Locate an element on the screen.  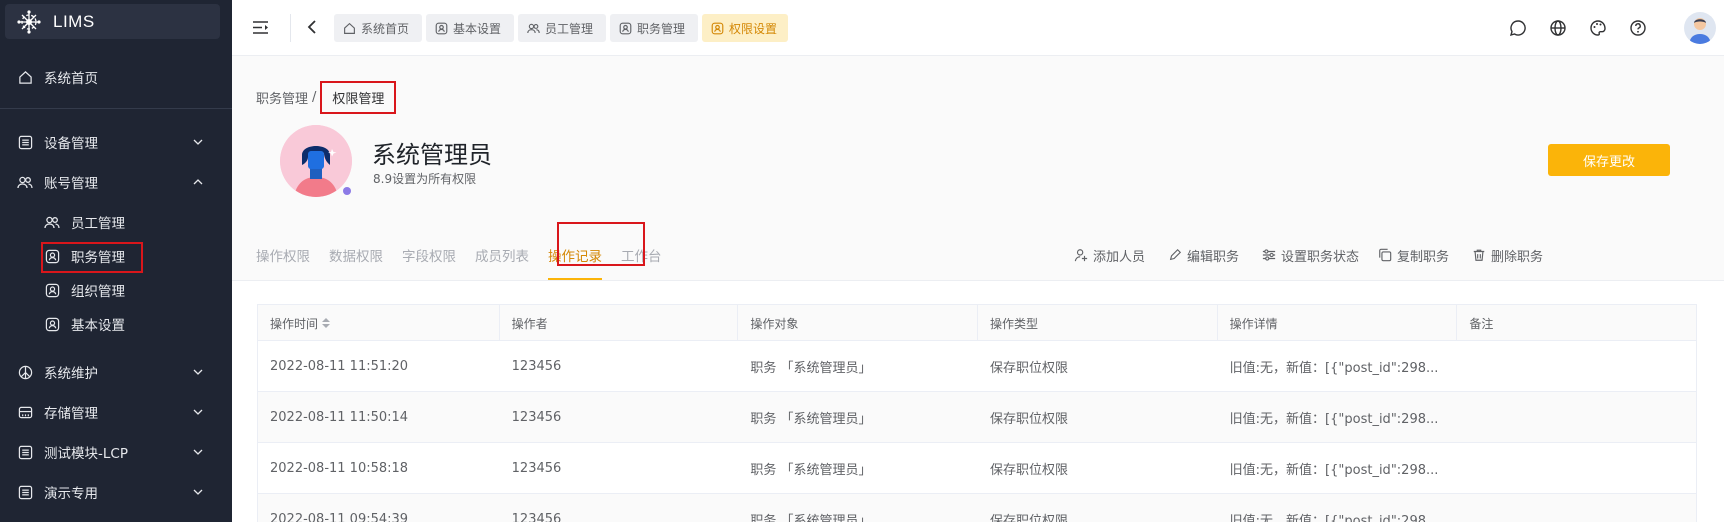
role-title: 系统管理员 is located at coordinates (432, 155).